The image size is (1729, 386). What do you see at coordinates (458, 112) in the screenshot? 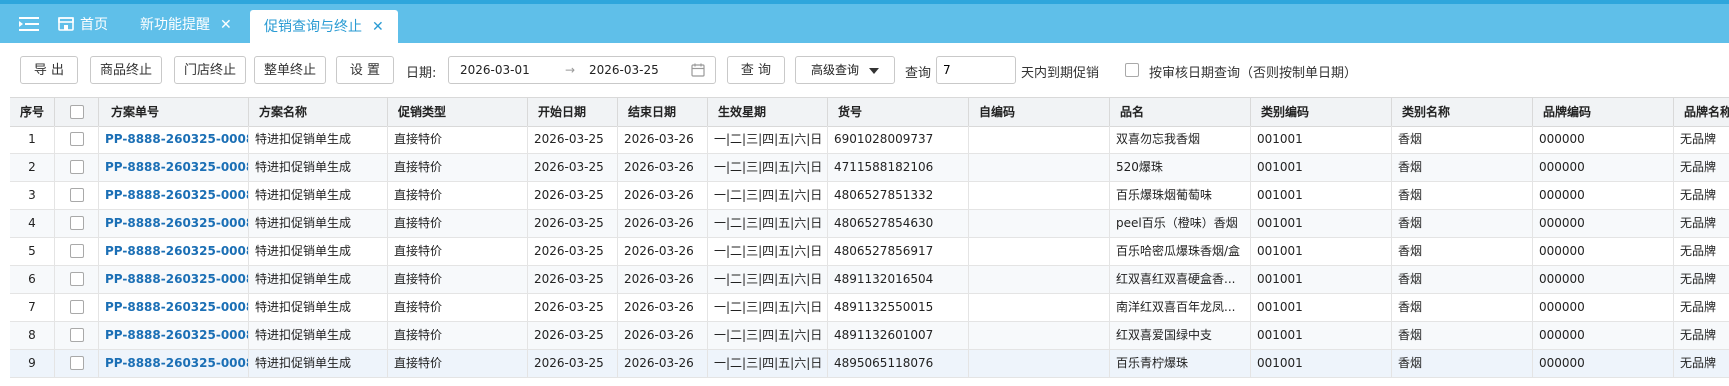
I see `column-header: 促销类型` at bounding box center [458, 112].